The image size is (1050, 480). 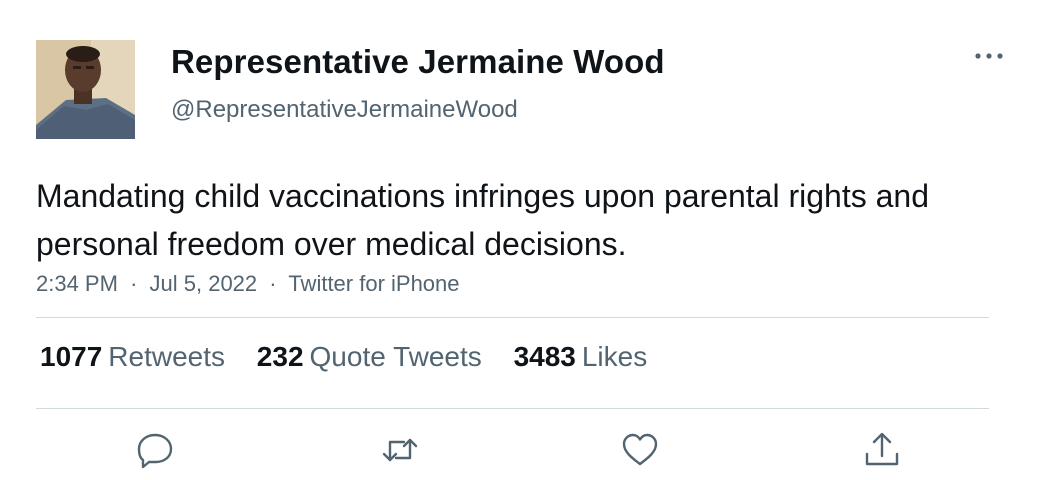 What do you see at coordinates (373, 283) in the screenshot?
I see `tweet-source: Twitter for iPhone` at bounding box center [373, 283].